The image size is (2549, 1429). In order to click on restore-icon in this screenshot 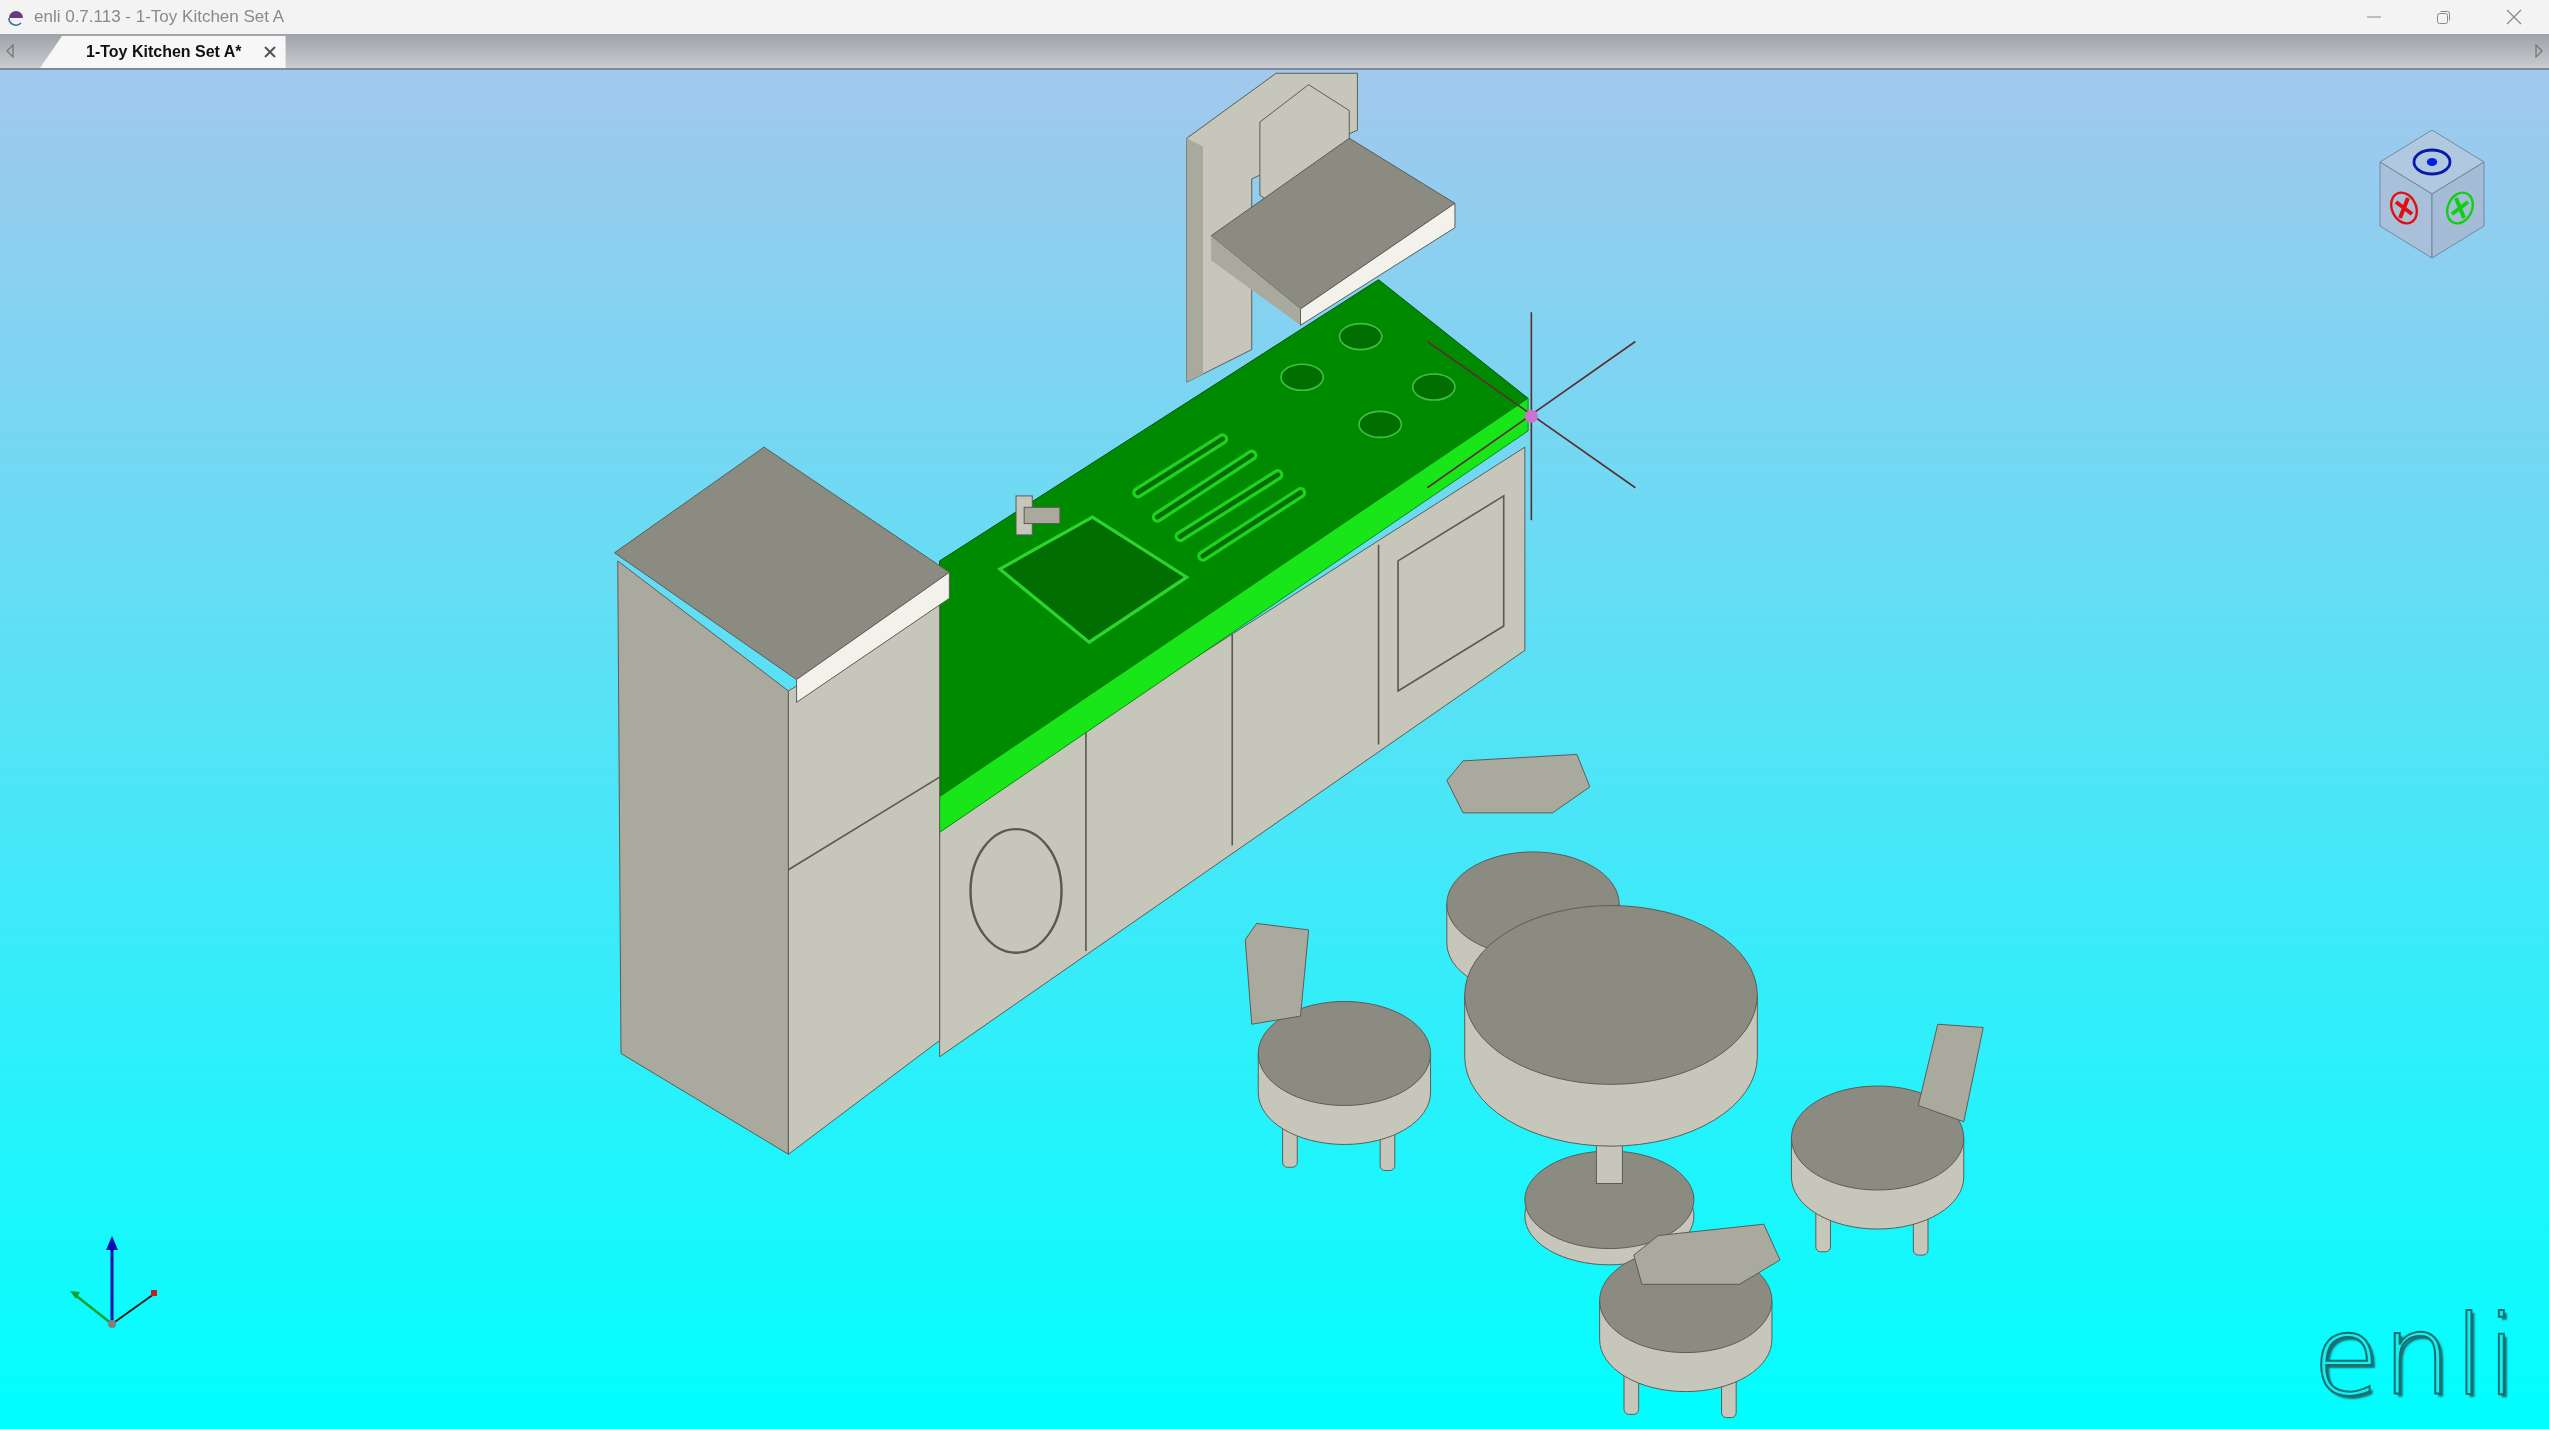, I will do `click(2444, 17)`.